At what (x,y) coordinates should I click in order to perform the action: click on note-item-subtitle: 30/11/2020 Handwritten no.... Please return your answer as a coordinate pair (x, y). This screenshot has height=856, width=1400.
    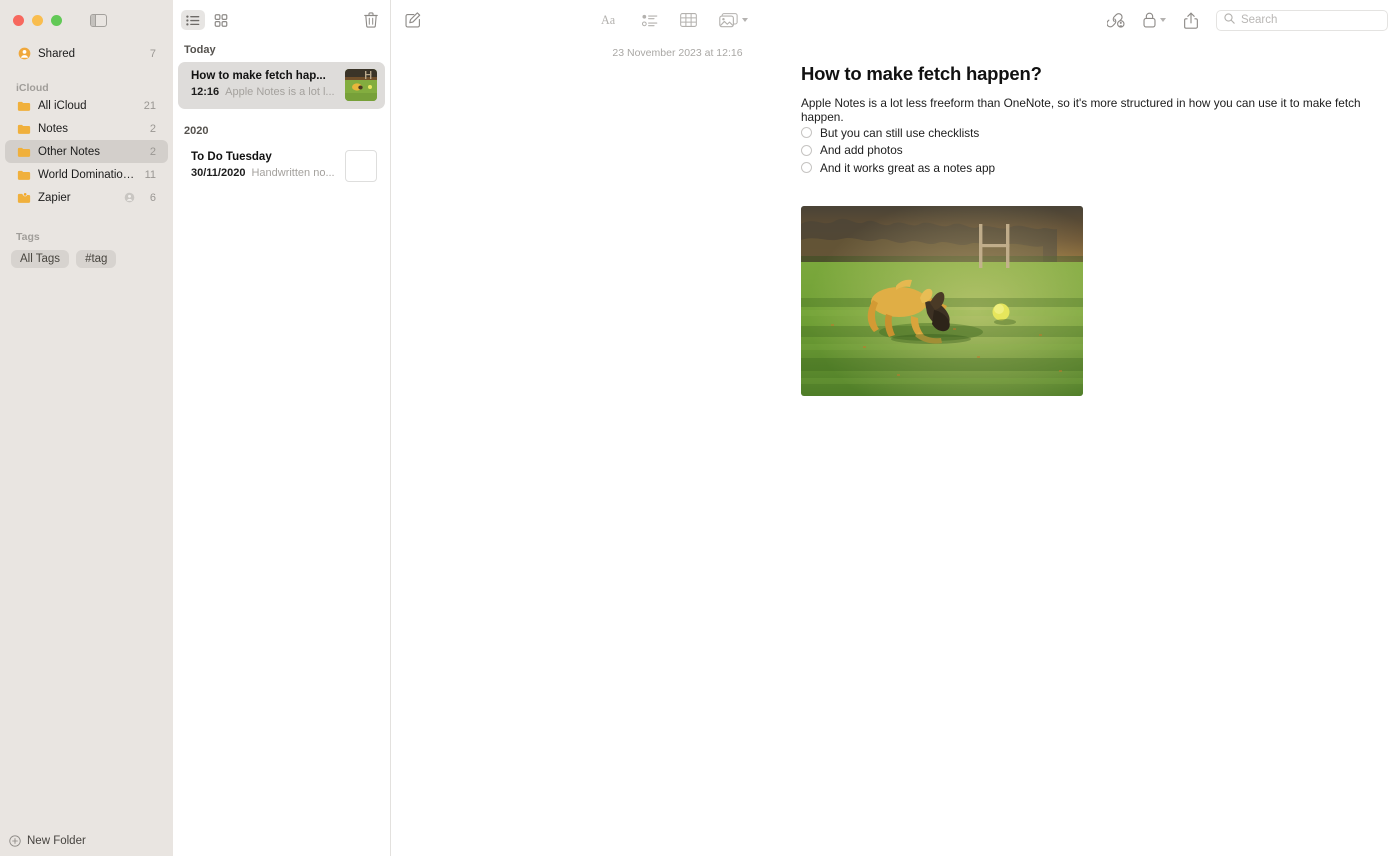
    Looking at the image, I should click on (265, 173).